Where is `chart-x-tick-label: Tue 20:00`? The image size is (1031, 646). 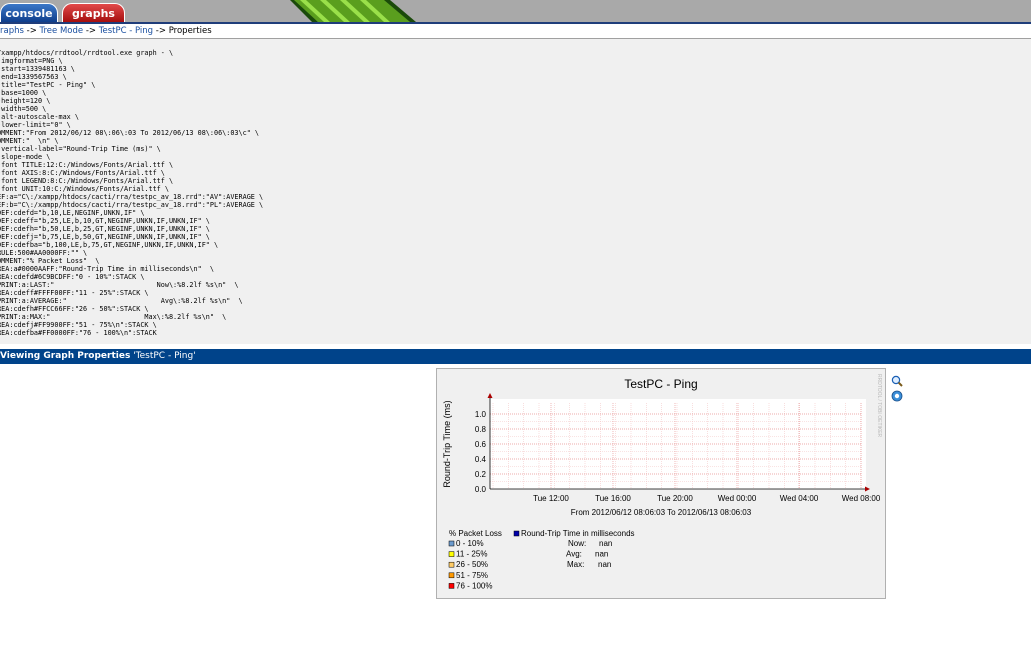 chart-x-tick-label: Tue 20:00 is located at coordinates (675, 498).